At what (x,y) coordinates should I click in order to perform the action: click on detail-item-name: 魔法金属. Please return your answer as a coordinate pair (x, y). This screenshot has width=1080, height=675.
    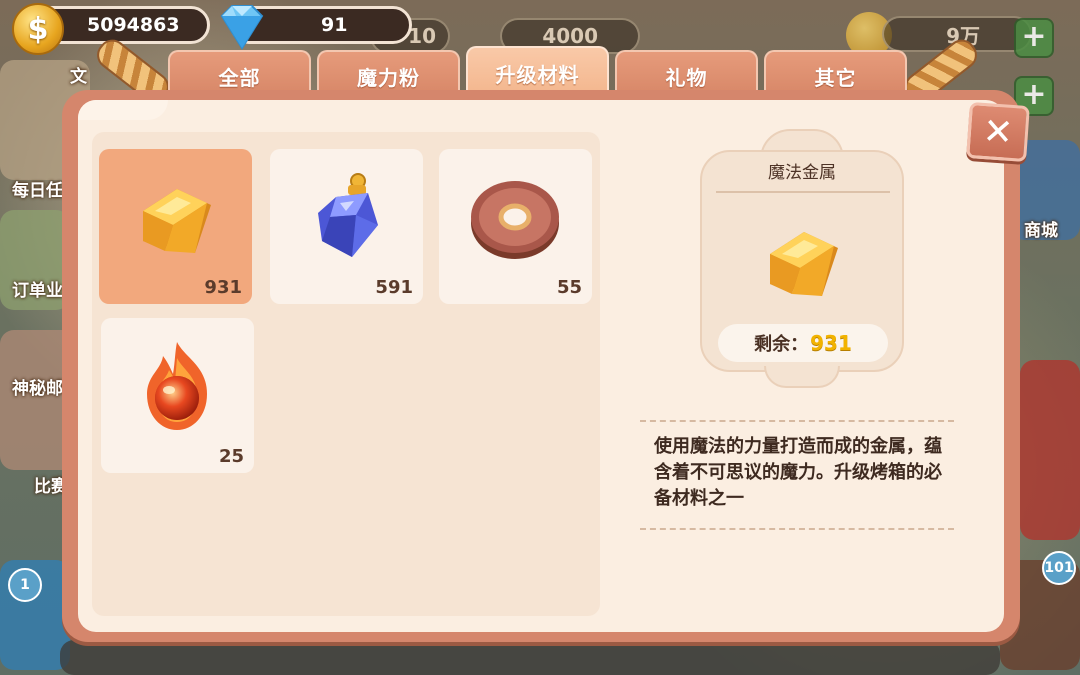
    Looking at the image, I should click on (802, 173).